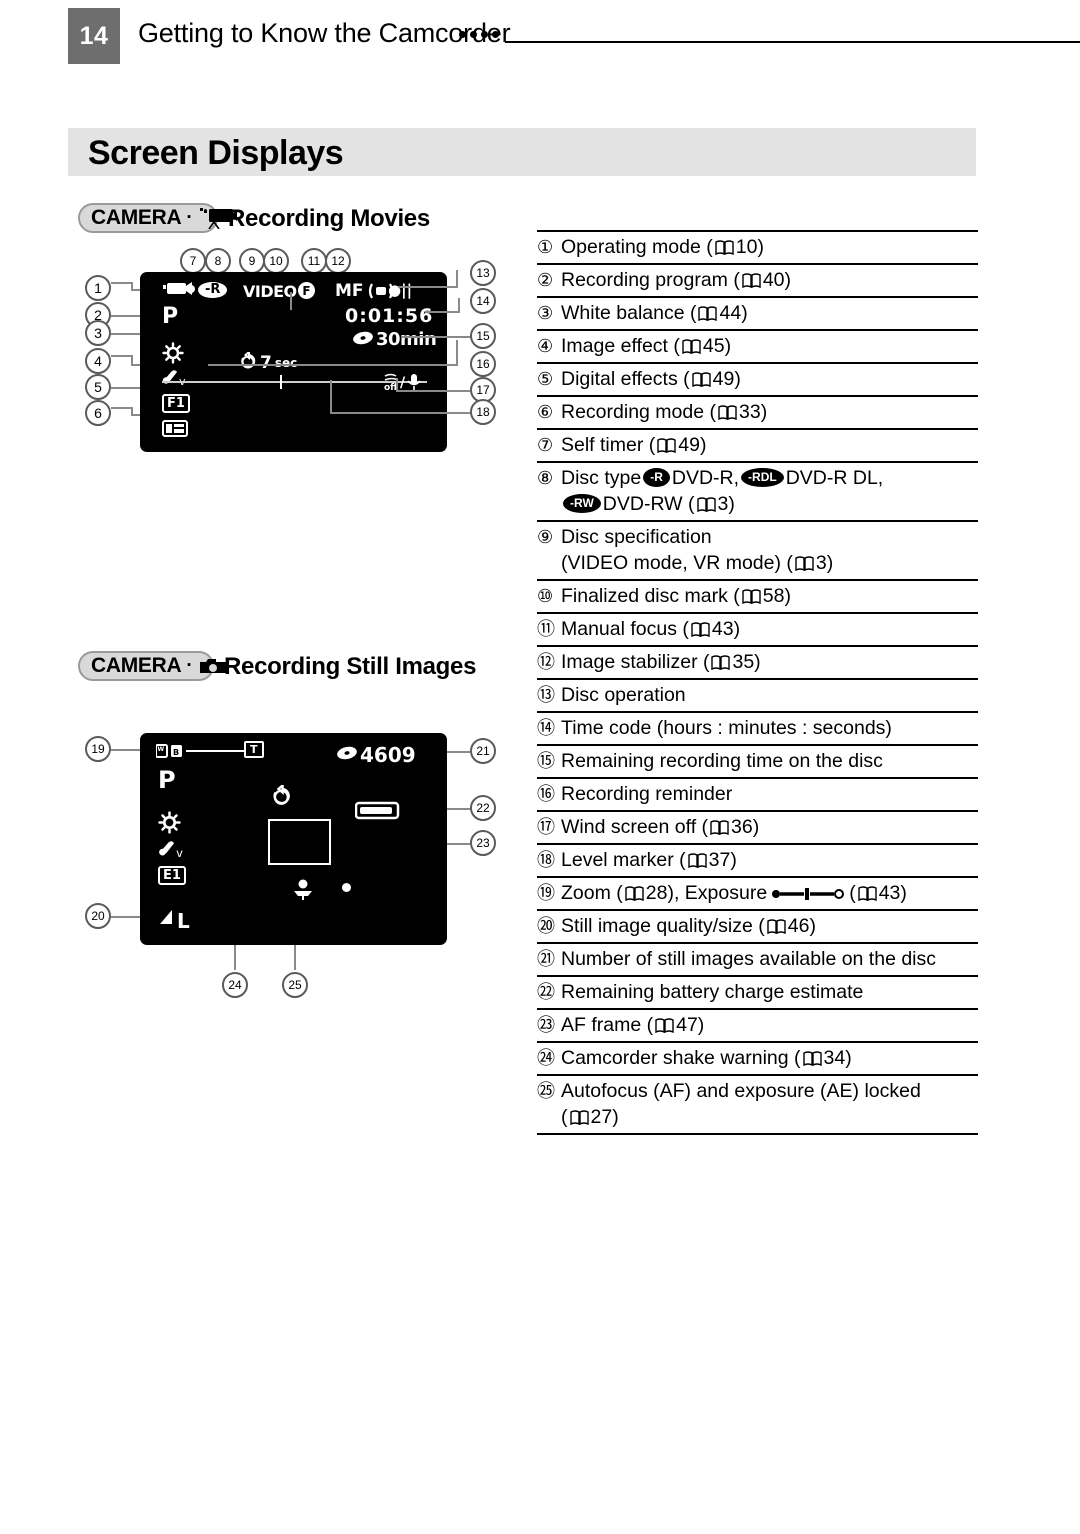 This screenshot has height=1534, width=1080. Describe the element at coordinates (757, 279) in the screenshot. I see `legend-row-2: ② Recording program (40)` at that location.